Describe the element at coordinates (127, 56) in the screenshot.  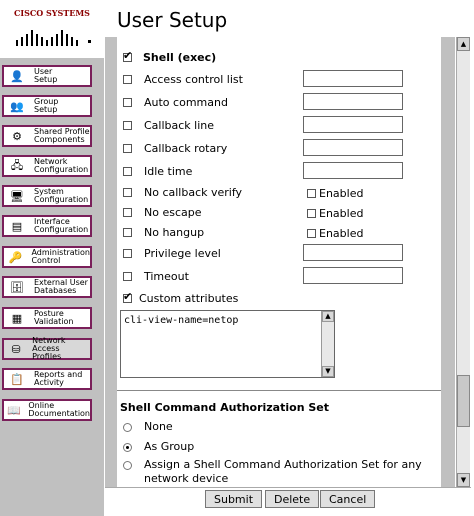
I see `shell-exec-checkbox` at that location.